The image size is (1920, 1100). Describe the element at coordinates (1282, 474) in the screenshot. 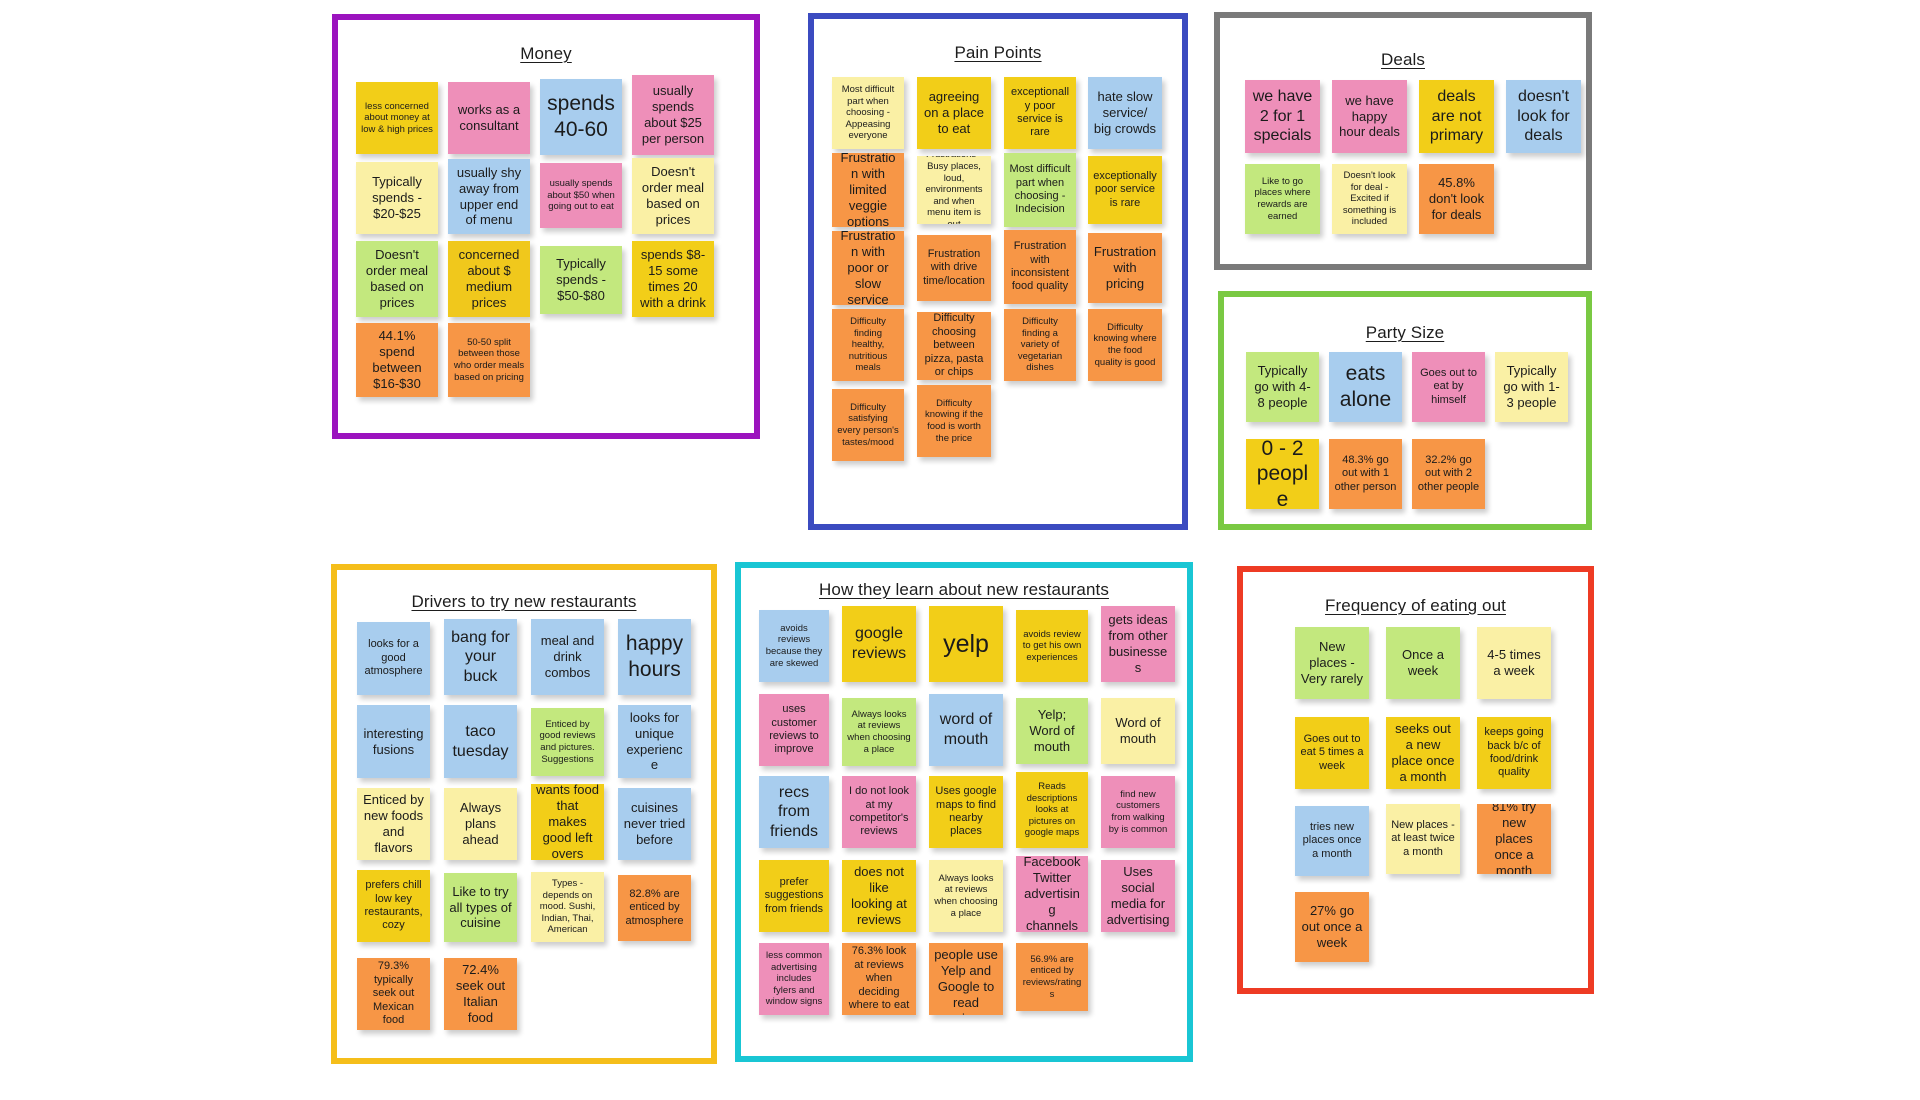

I see `sticky-note: 0 - 2 people` at that location.